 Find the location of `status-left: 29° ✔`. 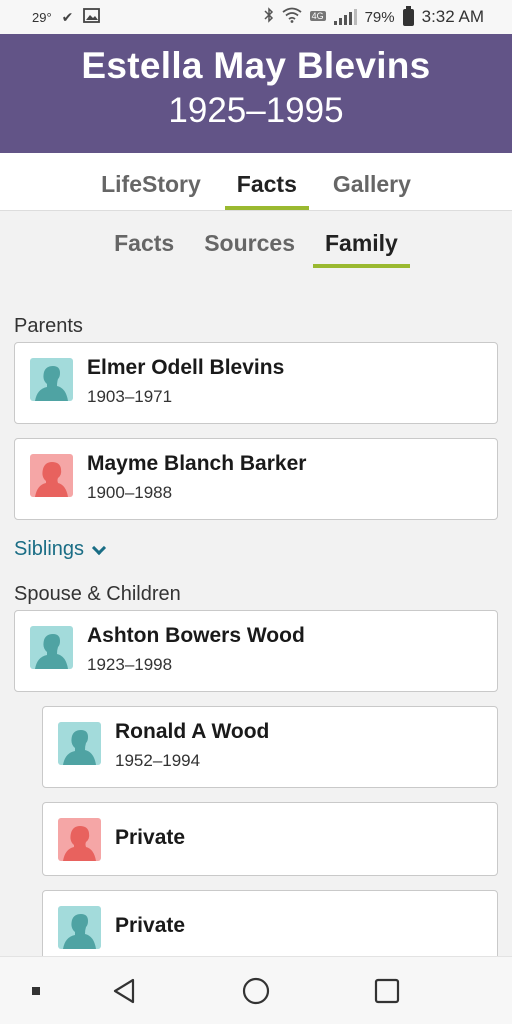

status-left: 29° ✔ is located at coordinates (66, 17).